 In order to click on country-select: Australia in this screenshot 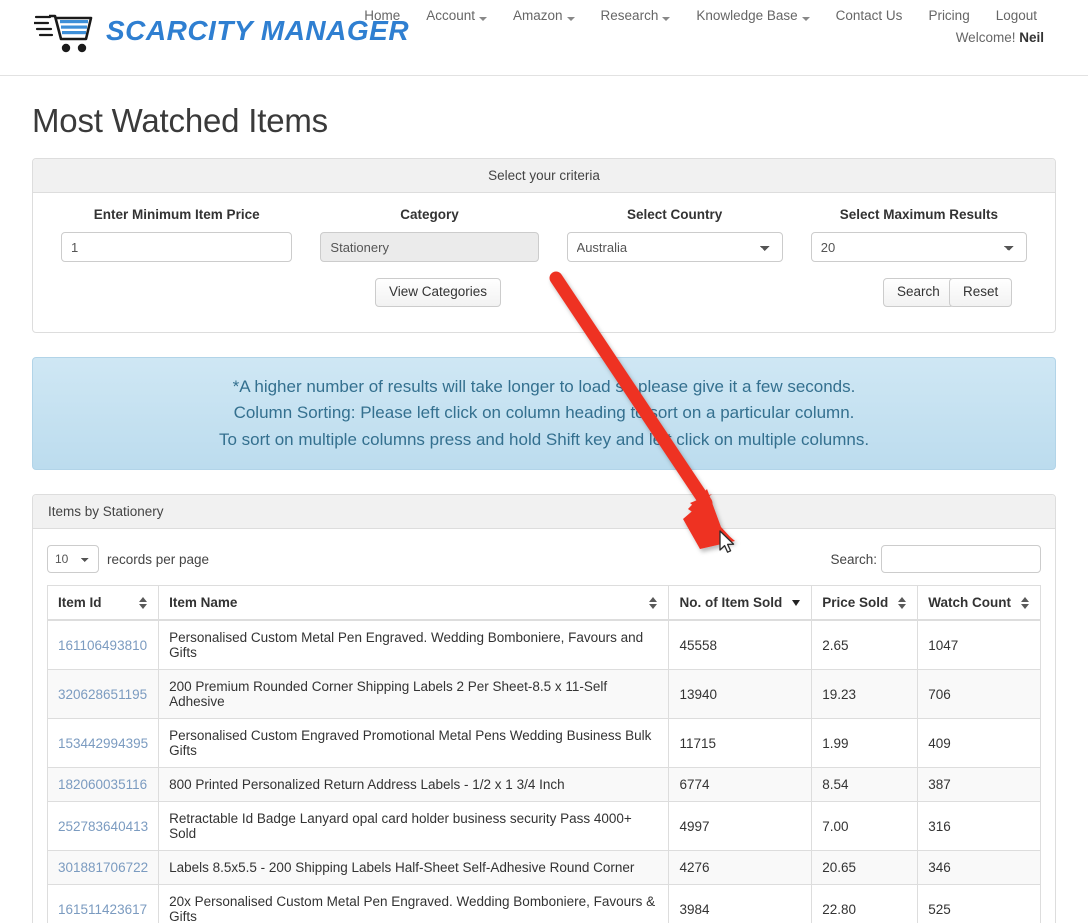, I will do `click(674, 247)`.